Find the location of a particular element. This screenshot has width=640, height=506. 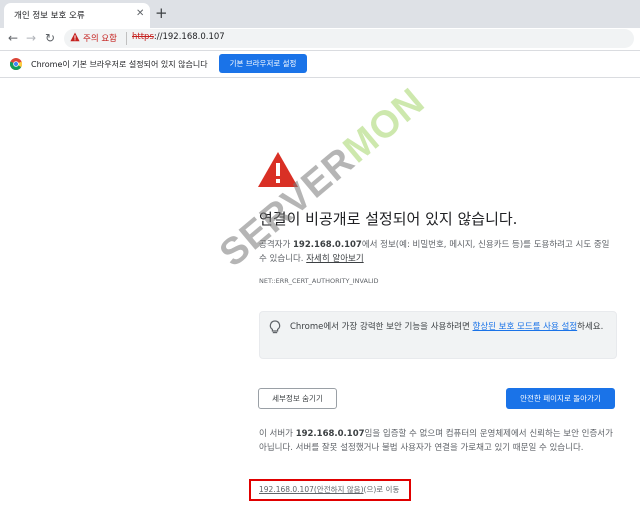

tab-title: 개인 정보 보호 오류 is located at coordinates (49, 16).